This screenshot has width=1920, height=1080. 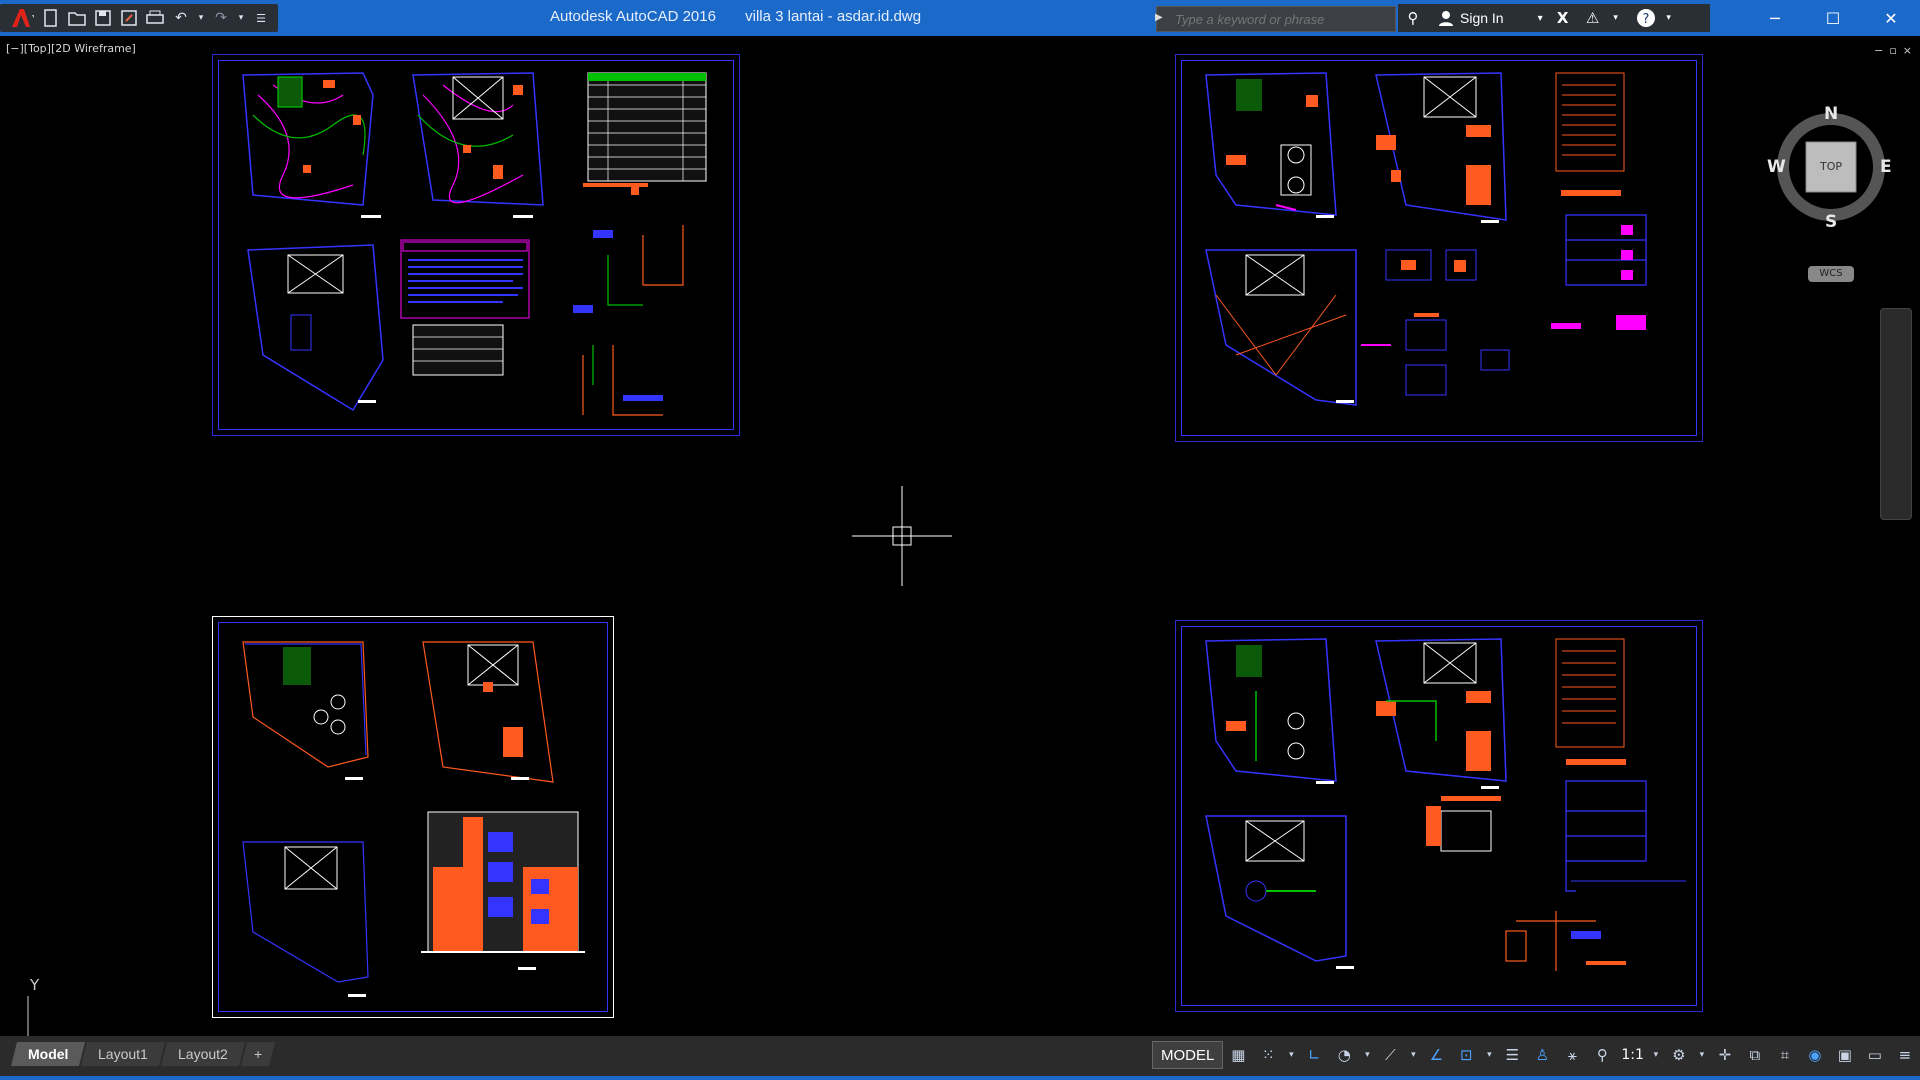 What do you see at coordinates (1905, 1055) in the screenshot?
I see `customization-menu-icon: ≡` at bounding box center [1905, 1055].